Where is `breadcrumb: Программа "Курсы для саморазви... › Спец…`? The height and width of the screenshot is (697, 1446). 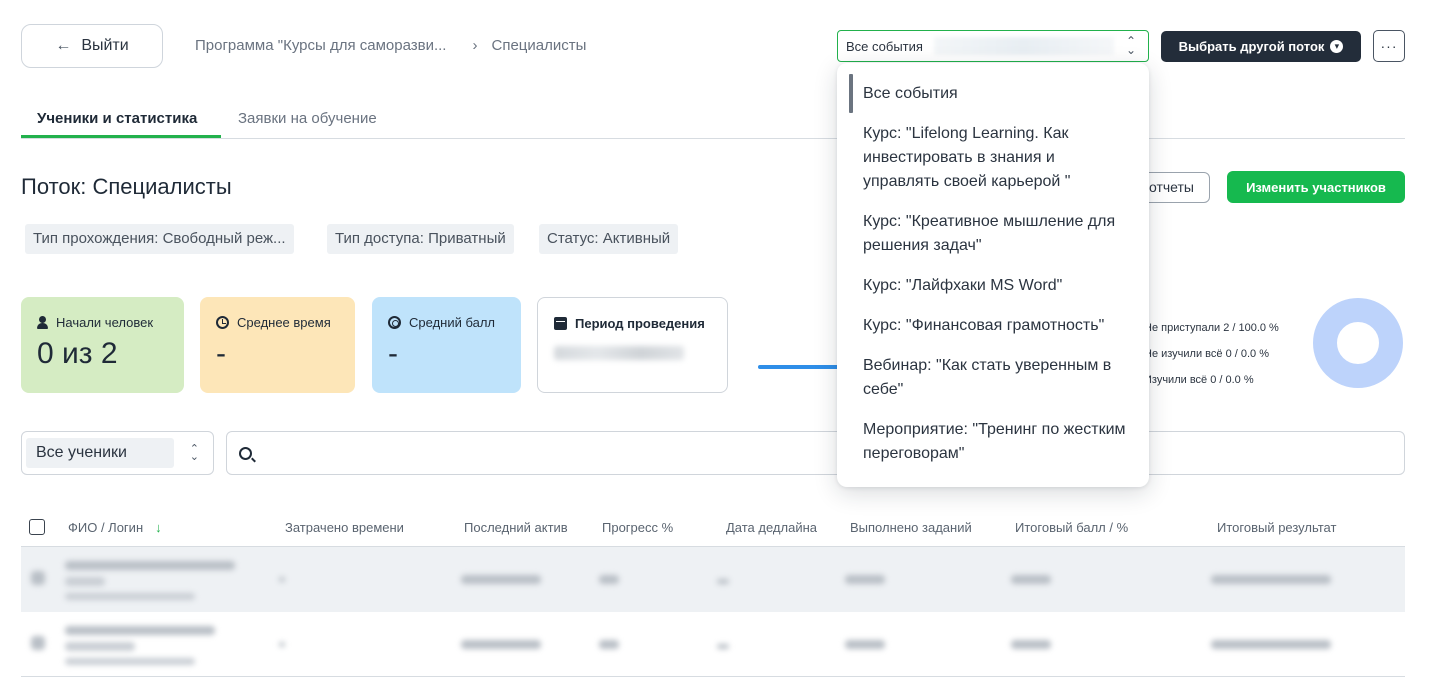 breadcrumb: Программа "Курсы для саморазви... › Спец… is located at coordinates (390, 45).